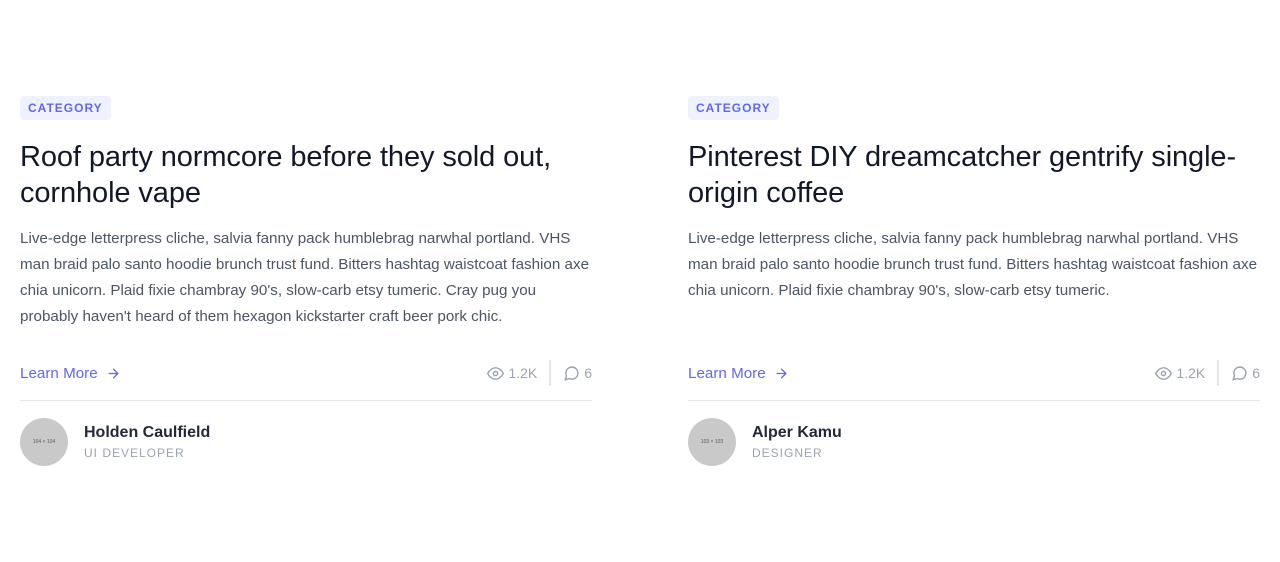 The image size is (1280, 562). I want to click on avatar-placeholder-text: 104 × 104, so click(44, 442).